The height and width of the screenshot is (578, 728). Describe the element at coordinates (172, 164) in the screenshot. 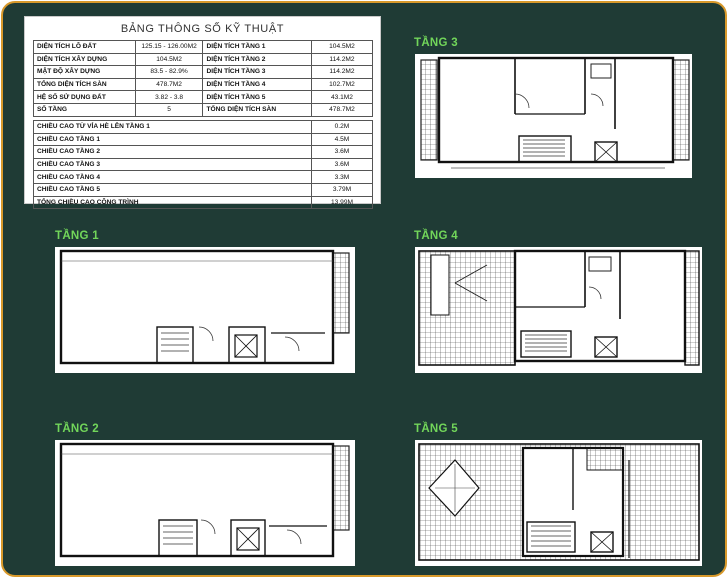

I see `height-label: CHIỀU CAO TẦNG 3` at that location.